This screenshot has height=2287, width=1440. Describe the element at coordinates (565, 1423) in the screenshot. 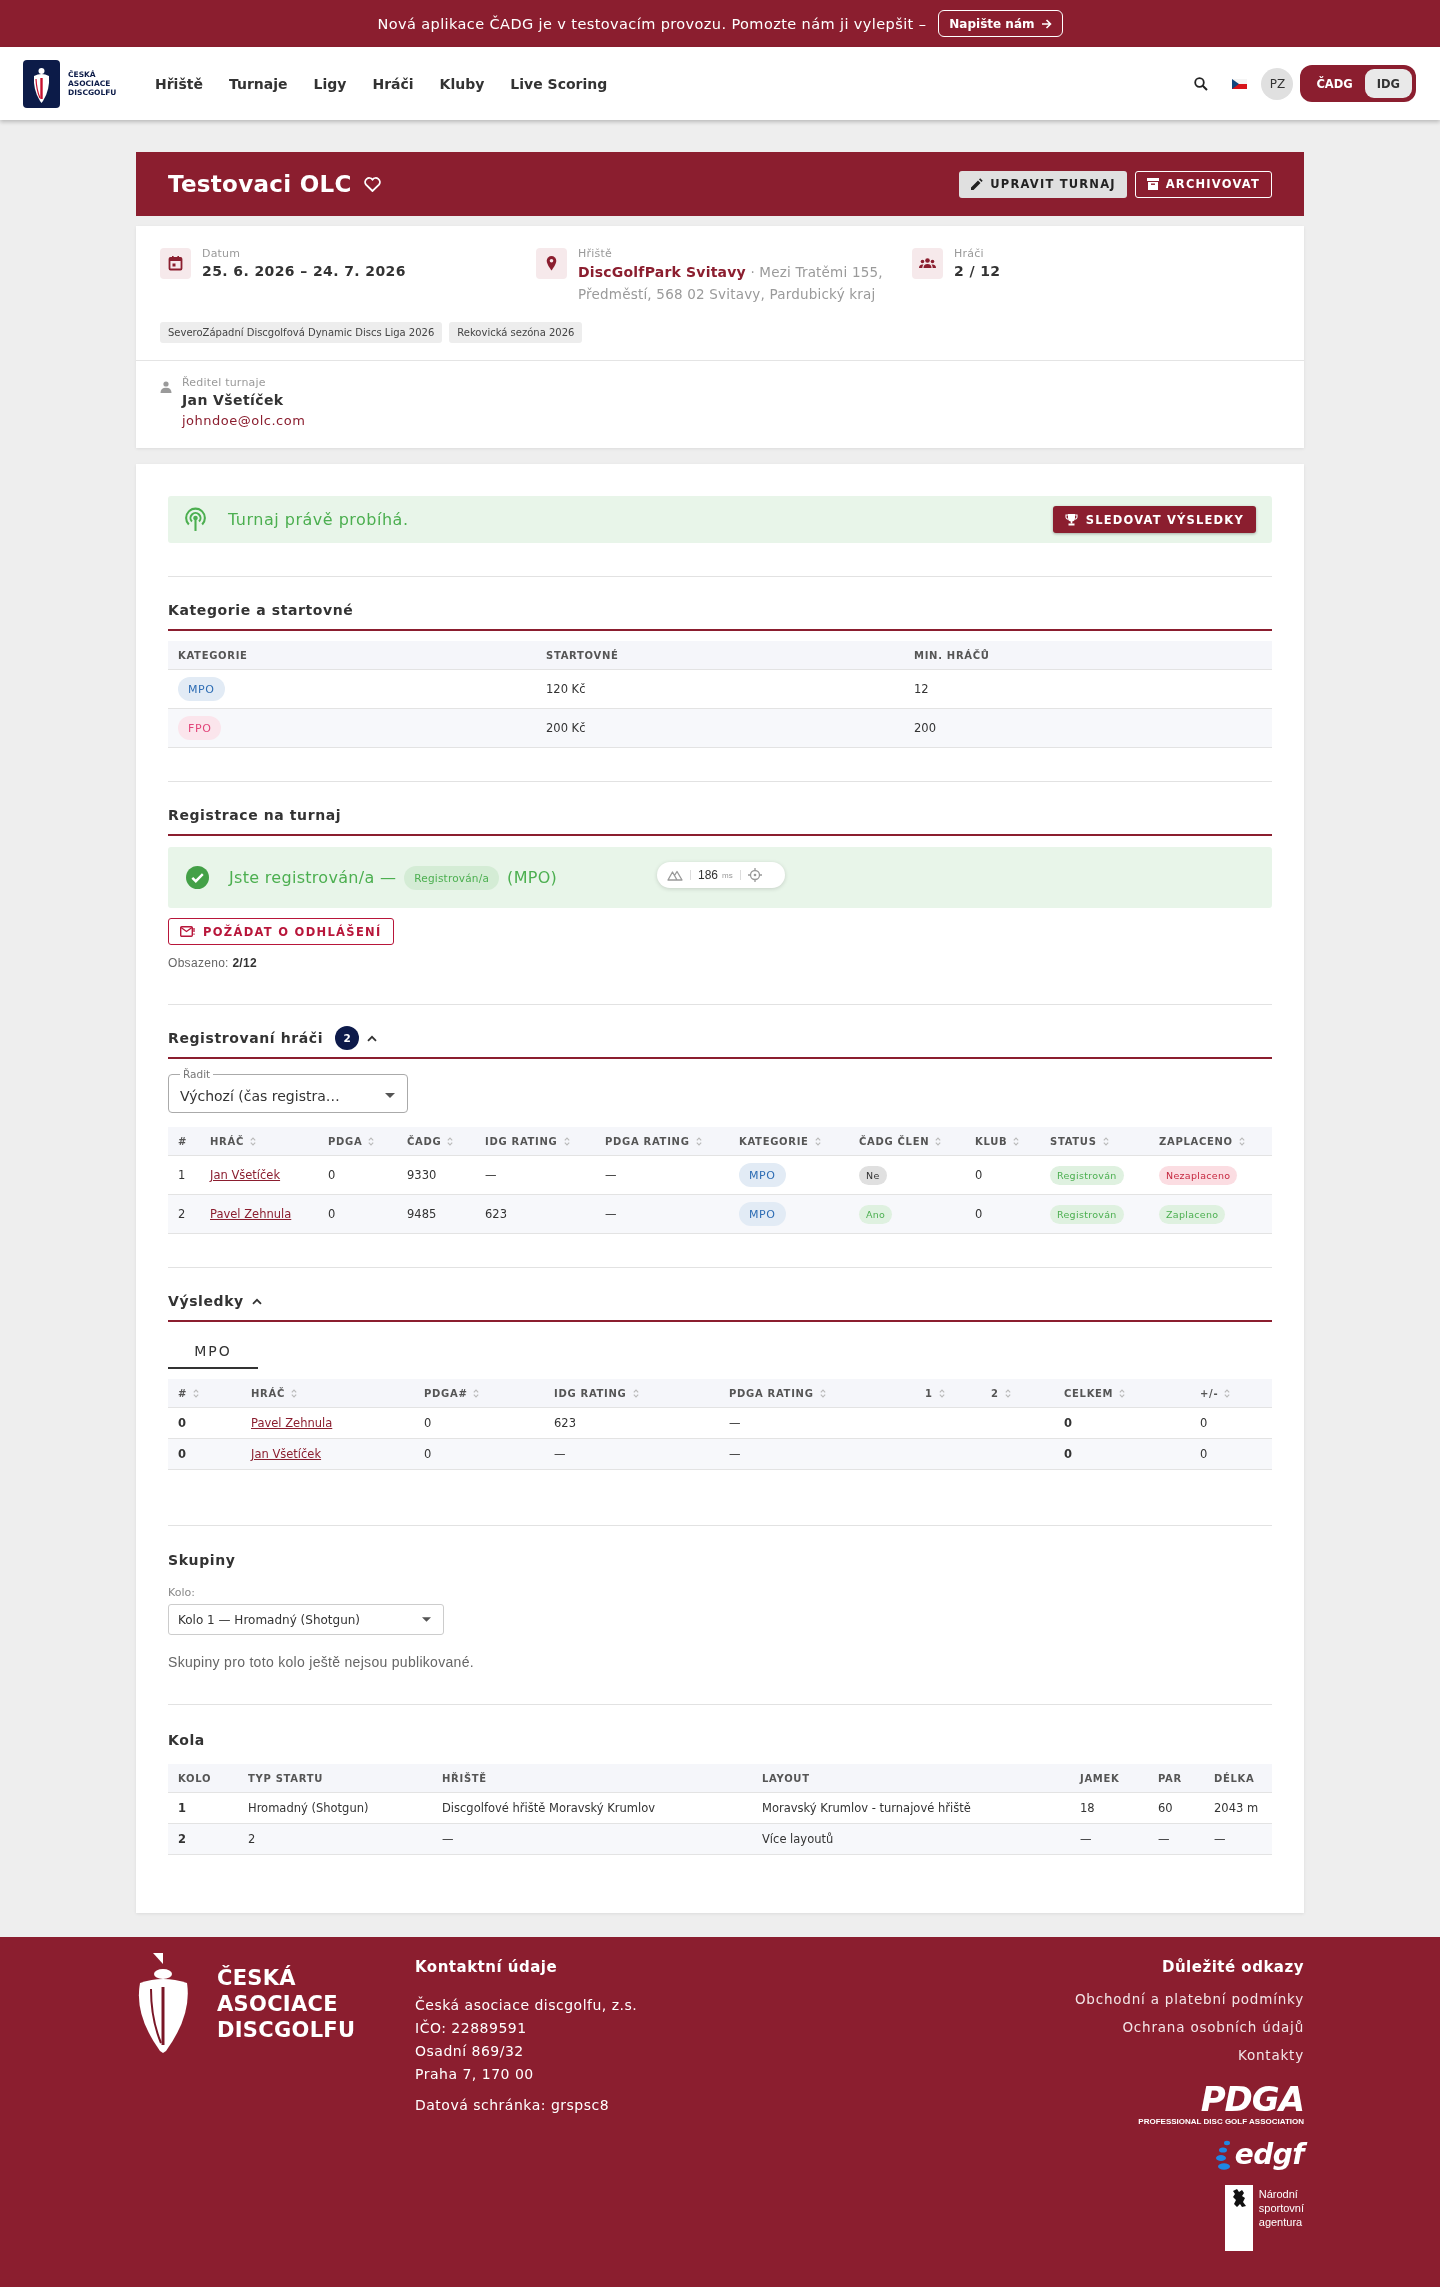

I see `table-cell: 623` at that location.